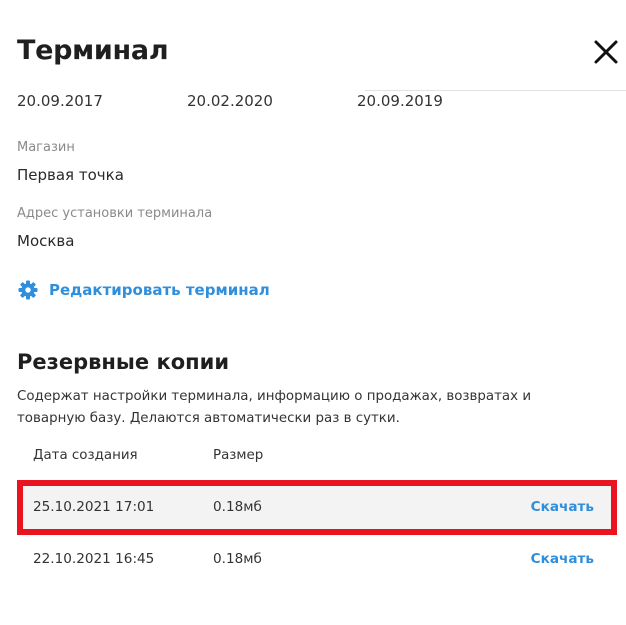  I want to click on backup-date: 25.10.2021 17:01, so click(94, 507).